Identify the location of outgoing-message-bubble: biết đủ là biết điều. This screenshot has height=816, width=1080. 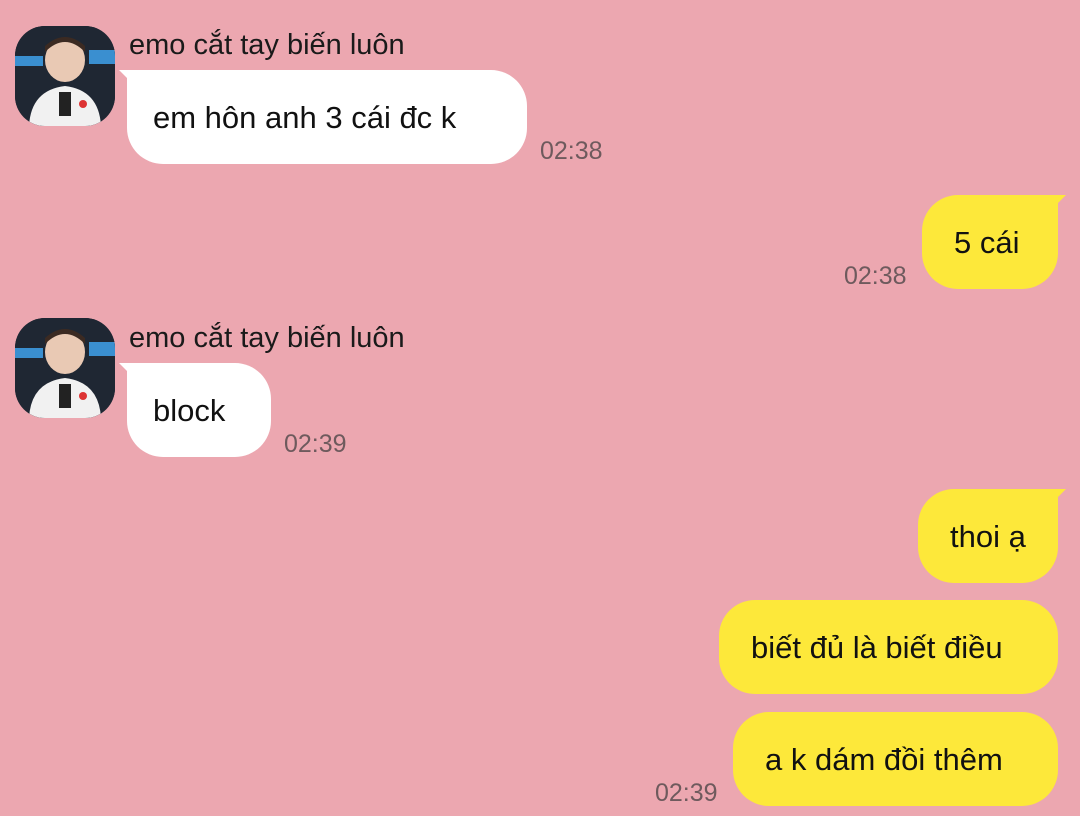
(888, 647).